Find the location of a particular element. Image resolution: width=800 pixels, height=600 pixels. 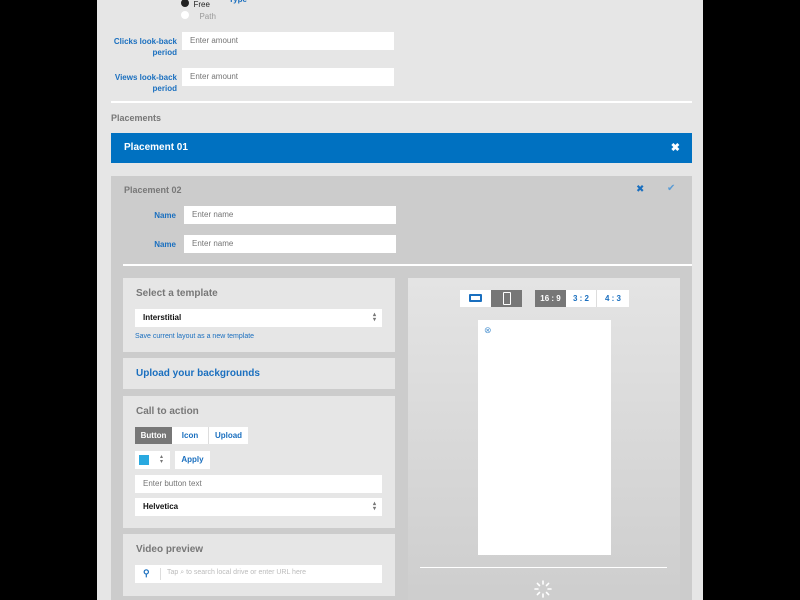

placement-01-title: Placement 01 is located at coordinates (156, 147).